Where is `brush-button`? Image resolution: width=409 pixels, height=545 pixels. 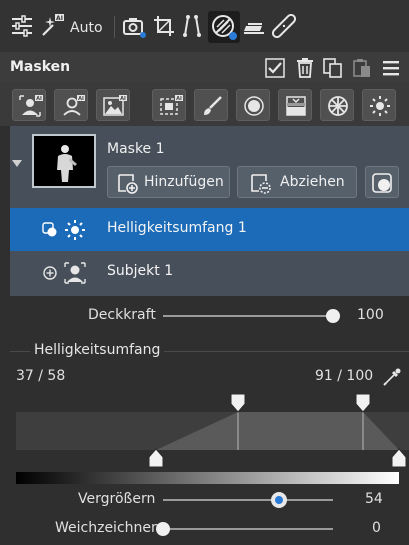 brush-button is located at coordinates (211, 105).